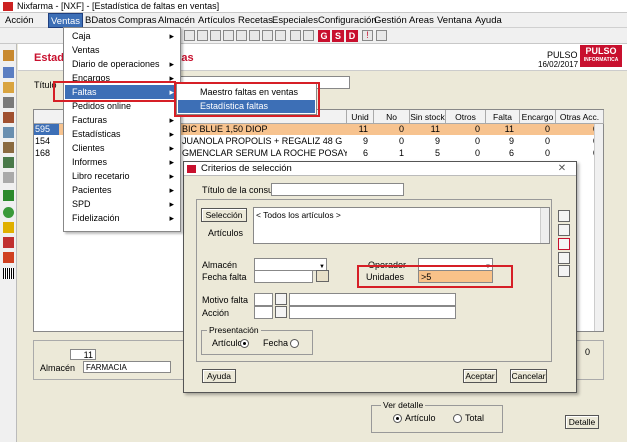 The height and width of the screenshot is (442, 627). Describe the element at coordinates (421, 20) in the screenshot. I see `menu-areas: Areas` at that location.